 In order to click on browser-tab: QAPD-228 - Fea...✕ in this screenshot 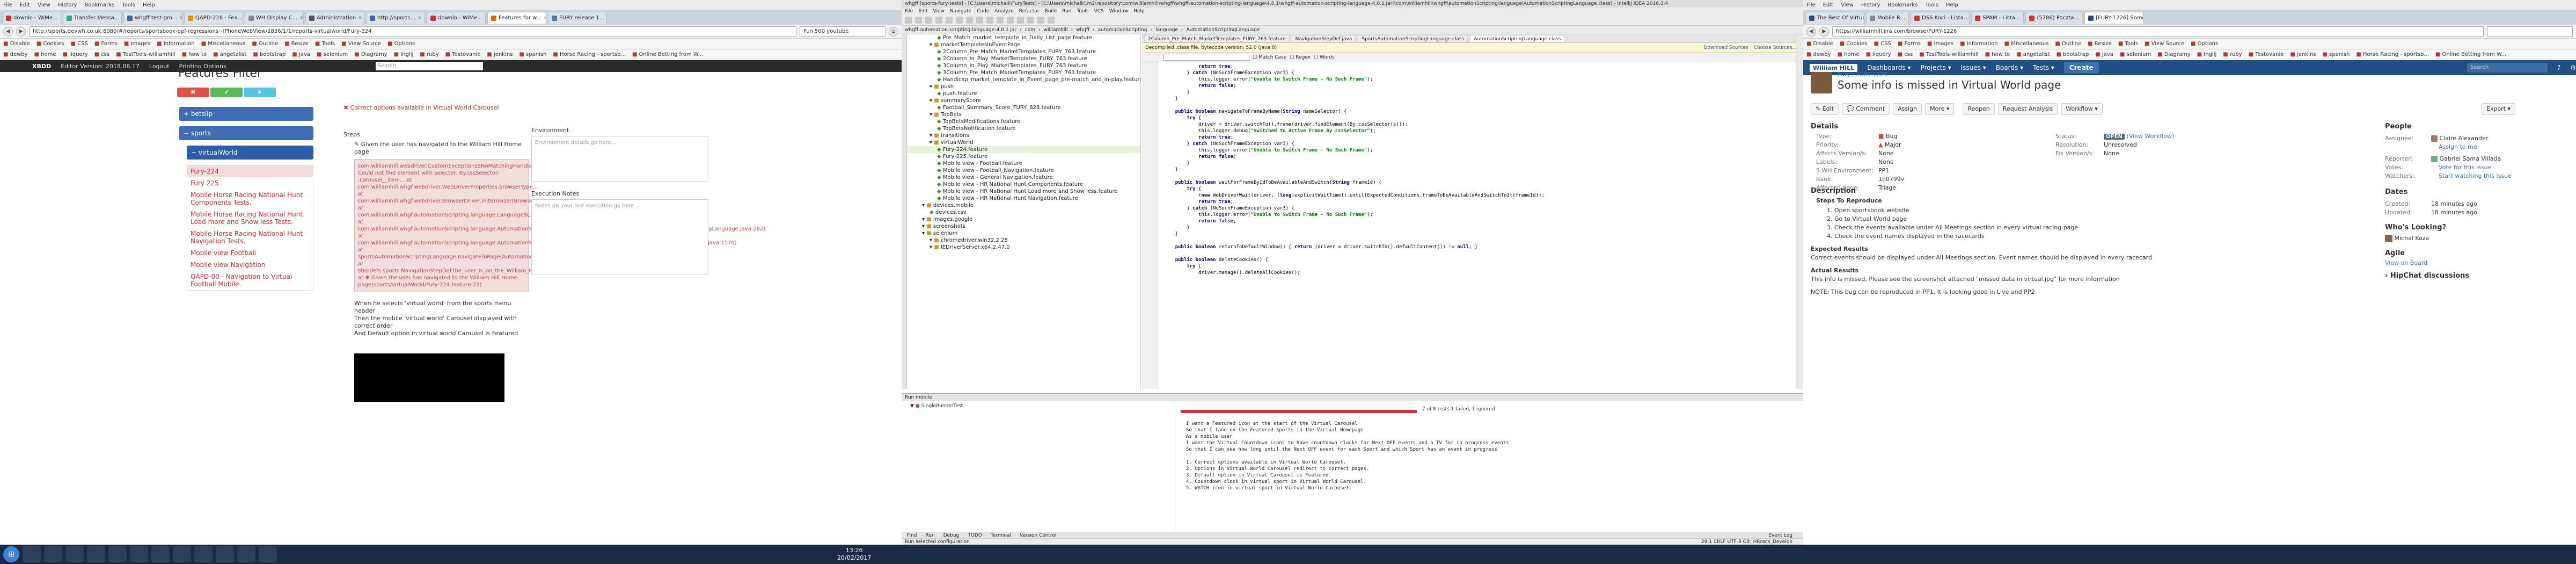, I will do `click(213, 18)`.